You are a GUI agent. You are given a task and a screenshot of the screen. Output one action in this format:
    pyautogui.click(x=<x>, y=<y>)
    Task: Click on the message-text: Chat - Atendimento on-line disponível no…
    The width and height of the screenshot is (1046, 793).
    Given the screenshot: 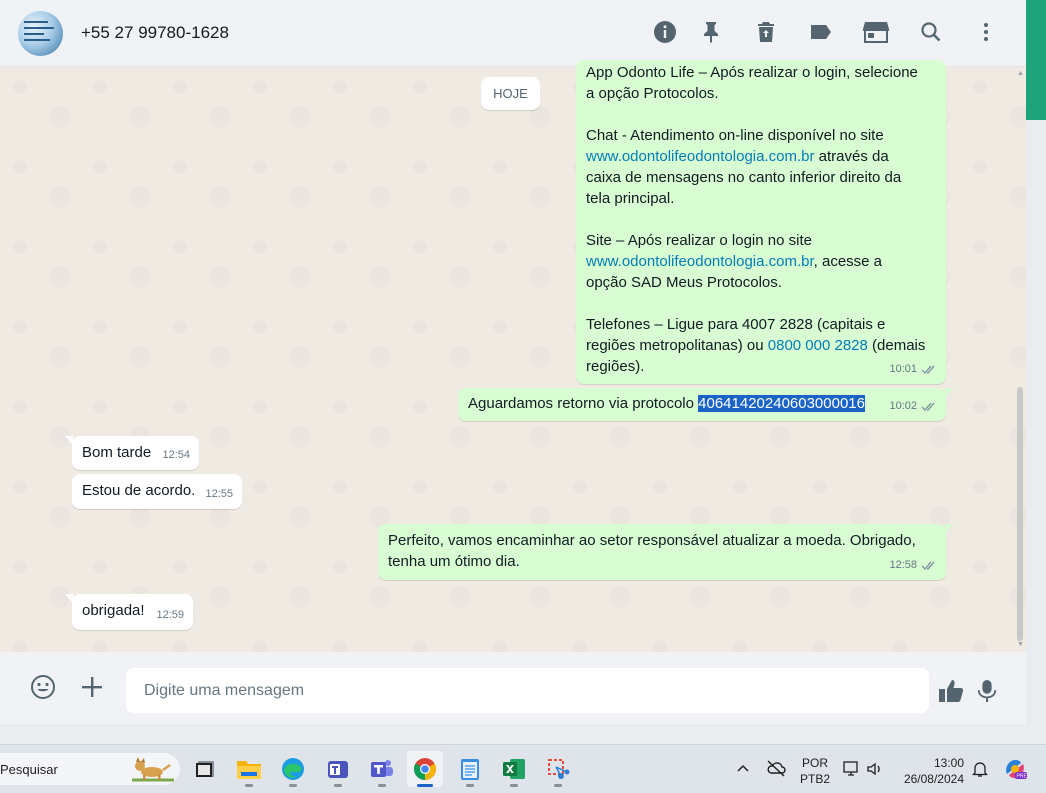 What is the action you would take?
    pyautogui.click(x=735, y=135)
    